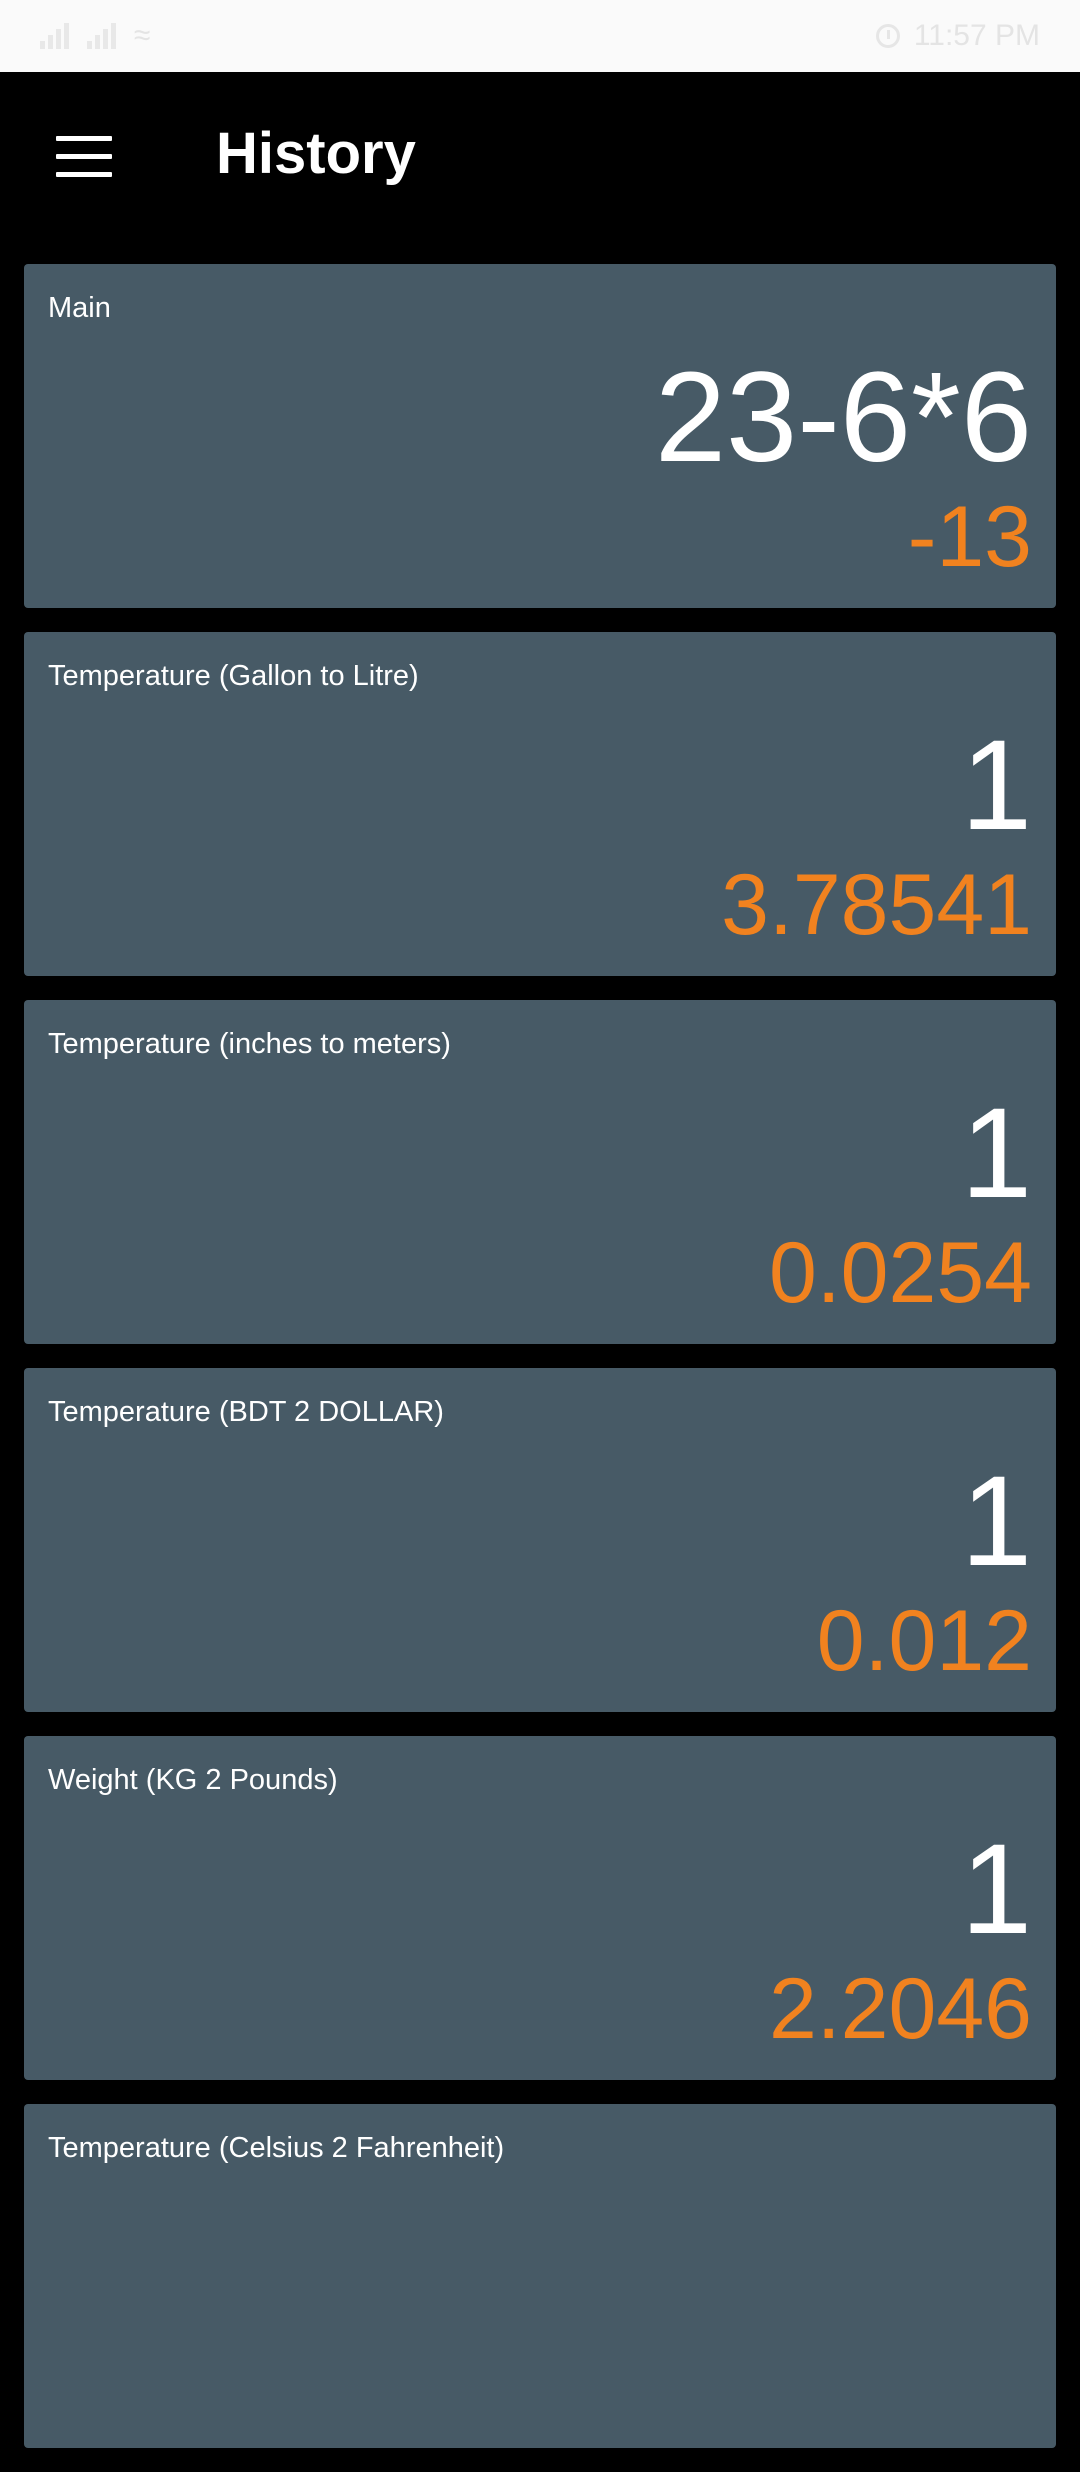 This screenshot has width=1080, height=2472. I want to click on history-card: Temperature (Celsius 2 Fahrenheit), so click(540, 2276).